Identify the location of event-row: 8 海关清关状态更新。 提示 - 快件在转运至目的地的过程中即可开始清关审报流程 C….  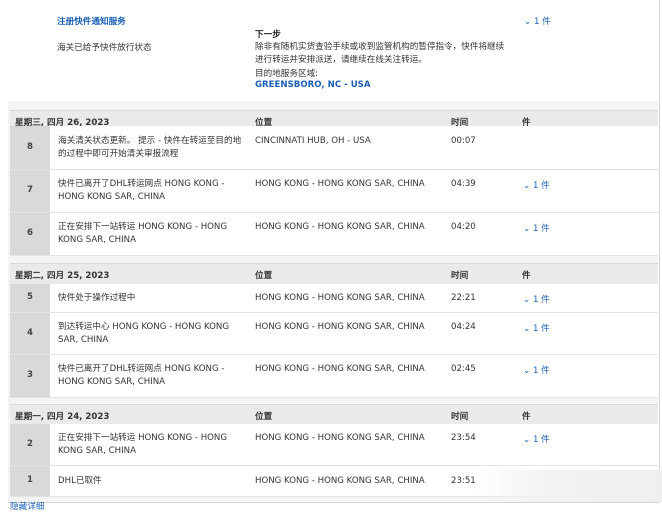
(334, 148).